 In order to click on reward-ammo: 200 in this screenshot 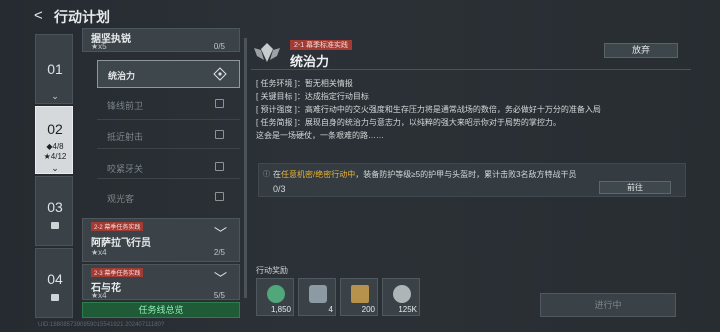, I will do `click(359, 297)`.